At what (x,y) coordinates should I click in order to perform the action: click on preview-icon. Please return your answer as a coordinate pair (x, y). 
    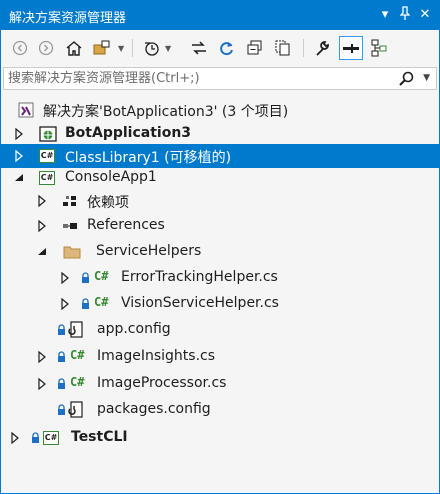
    Looking at the image, I should click on (351, 48).